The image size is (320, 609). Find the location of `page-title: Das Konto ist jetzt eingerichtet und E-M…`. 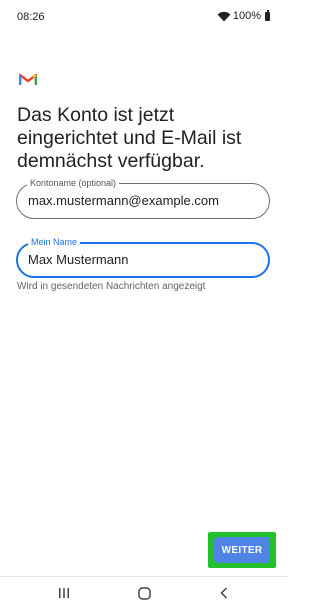

page-title: Das Konto ist jetzt eingerichtet und E-M… is located at coordinates (129, 138).